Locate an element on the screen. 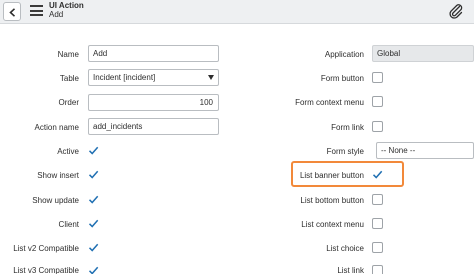  form-context-menu-checkbox is located at coordinates (377, 101).